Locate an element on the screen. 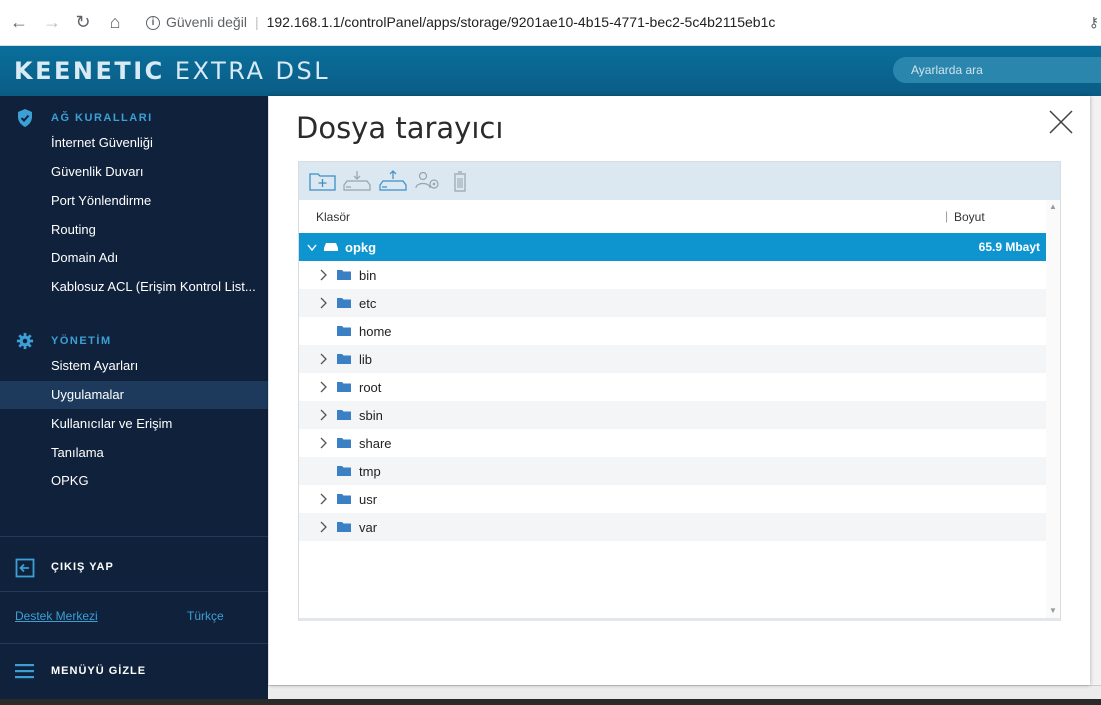  trash-icon is located at coordinates (460, 181).